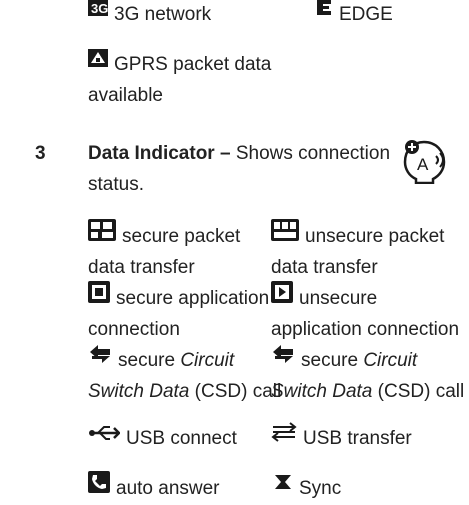 The width and height of the screenshot is (469, 505). I want to click on indicator-auto-answer: auto answer, so click(154, 488).